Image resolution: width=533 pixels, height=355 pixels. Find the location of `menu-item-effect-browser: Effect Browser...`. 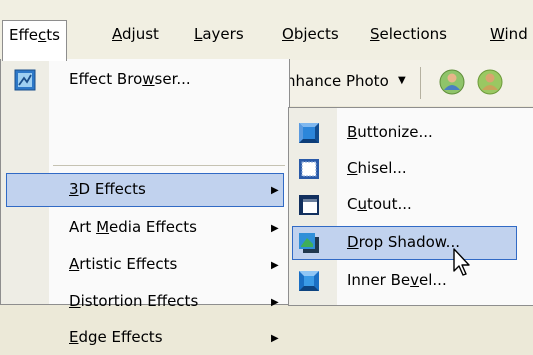

menu-item-effect-browser: Effect Browser... is located at coordinates (145, 80).